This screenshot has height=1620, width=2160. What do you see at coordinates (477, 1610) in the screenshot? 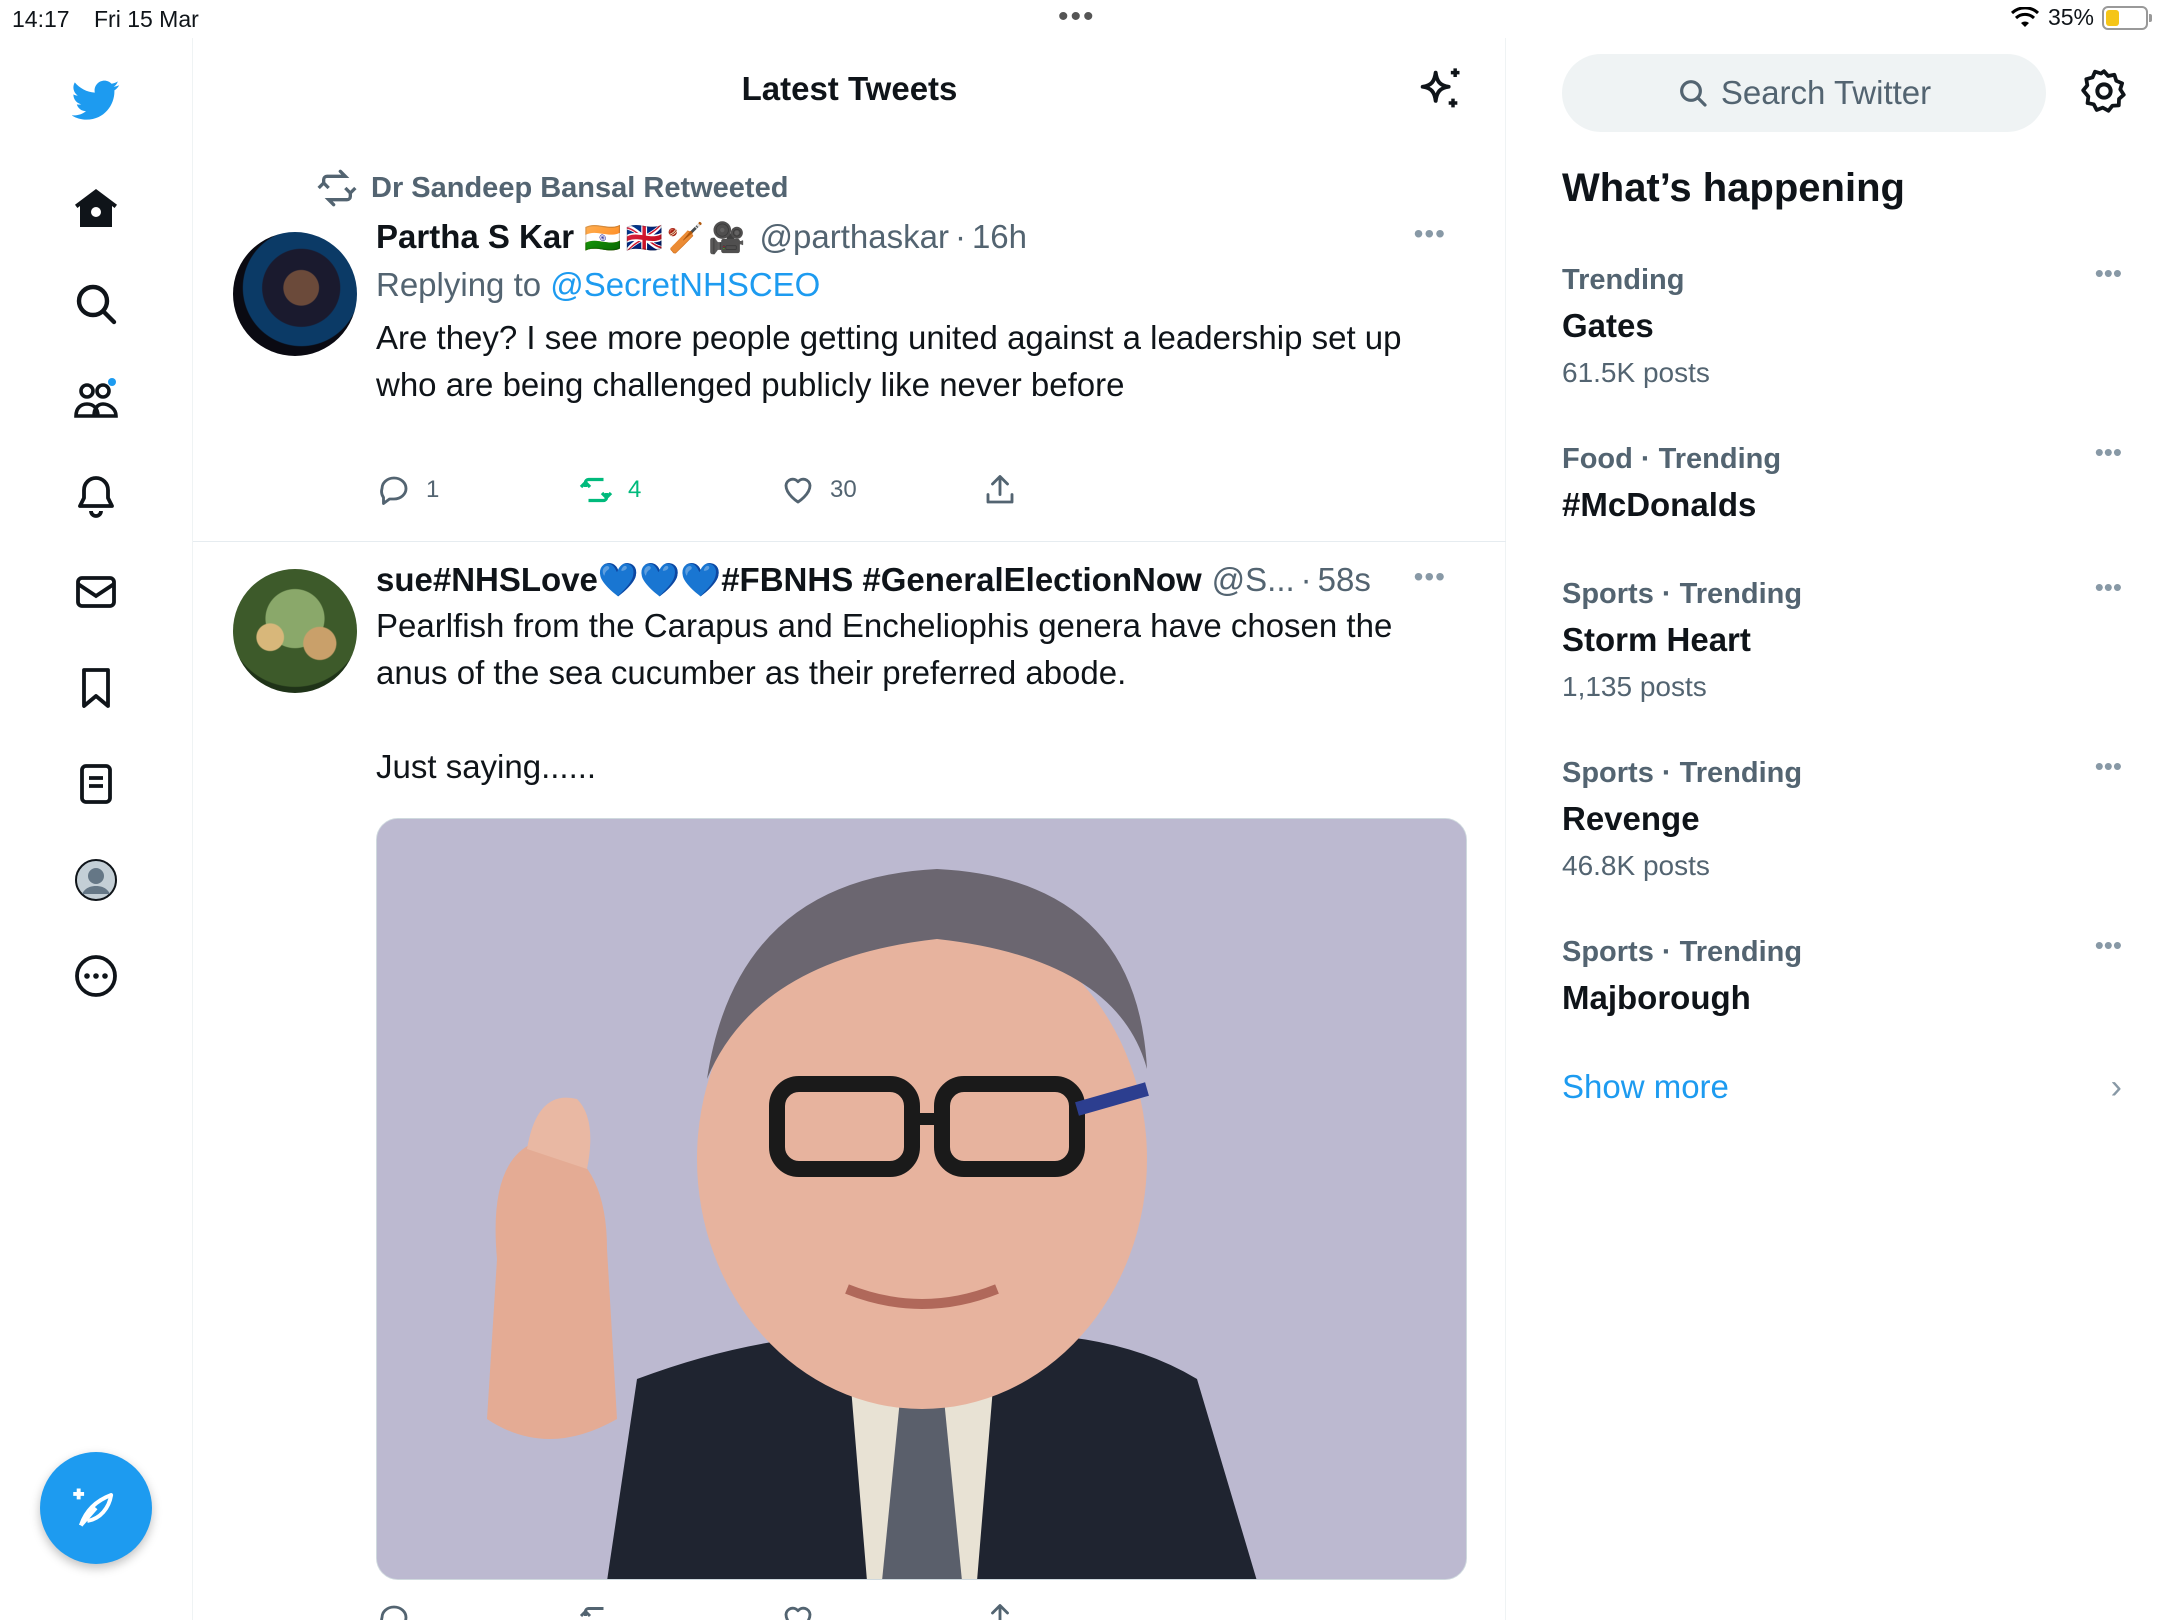
I see `reply-button` at bounding box center [477, 1610].